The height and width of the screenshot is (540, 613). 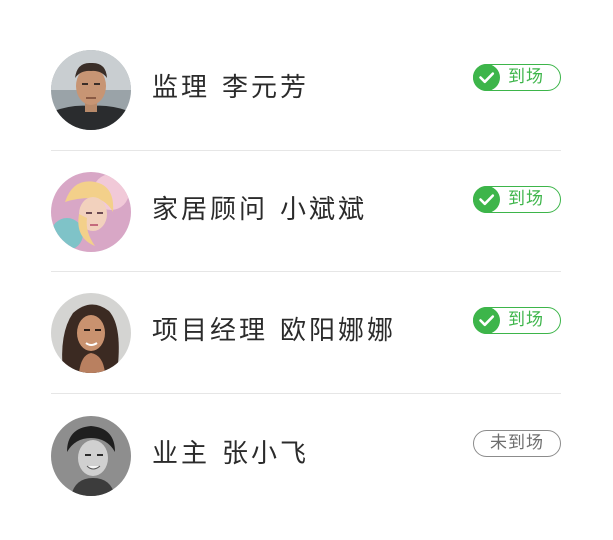 What do you see at coordinates (274, 331) in the screenshot?
I see `attendee-name: 项目经理 欧阳娜娜` at bounding box center [274, 331].